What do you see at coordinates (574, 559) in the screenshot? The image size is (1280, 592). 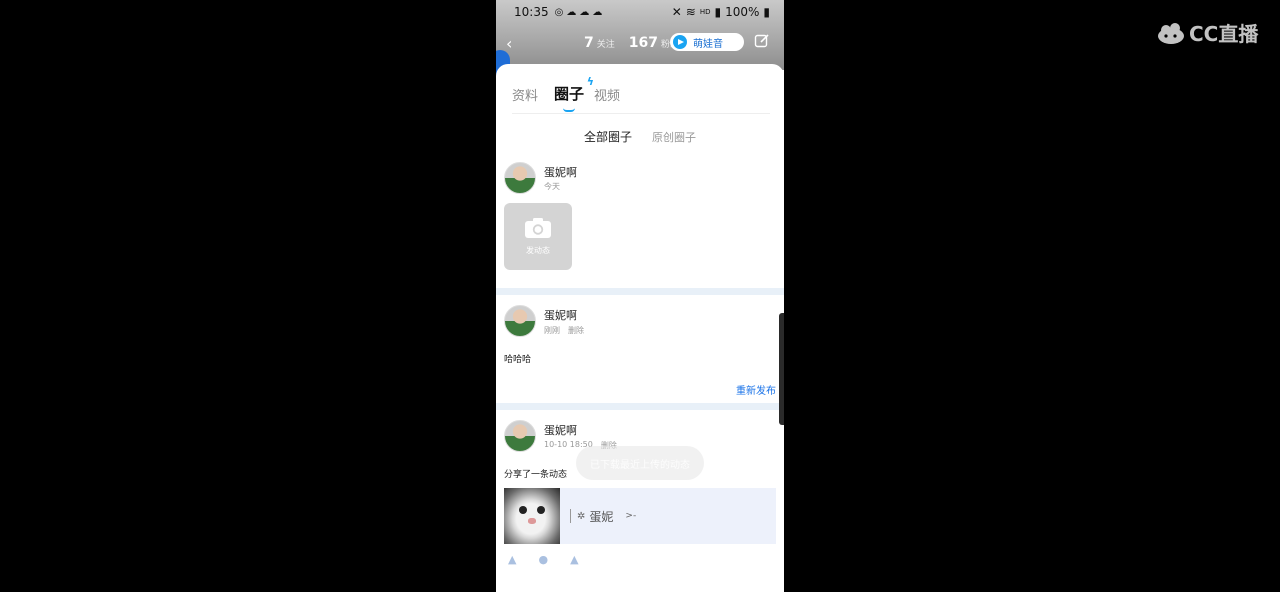 I see `like-icon: ▲` at bounding box center [574, 559].